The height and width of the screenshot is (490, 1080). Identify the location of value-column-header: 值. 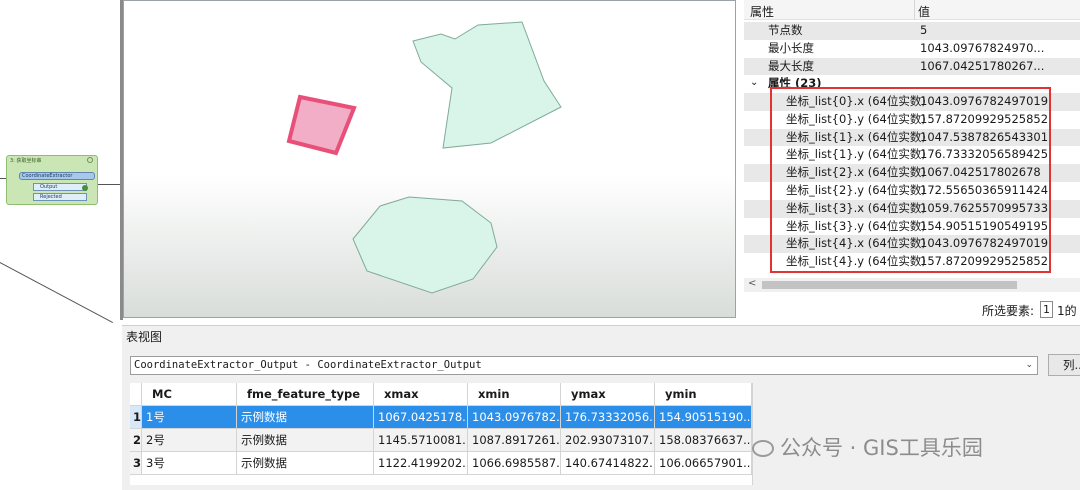
(924, 11).